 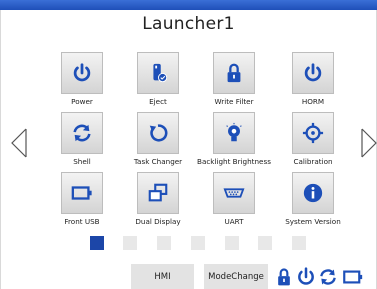 What do you see at coordinates (313, 101) in the screenshot?
I see `horm-label: HORM` at bounding box center [313, 101].